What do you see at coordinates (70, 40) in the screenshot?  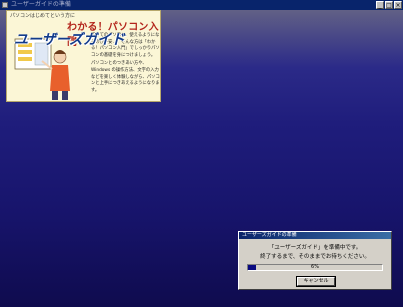 I see `guide-title: ユーザーズガイド` at bounding box center [70, 40].